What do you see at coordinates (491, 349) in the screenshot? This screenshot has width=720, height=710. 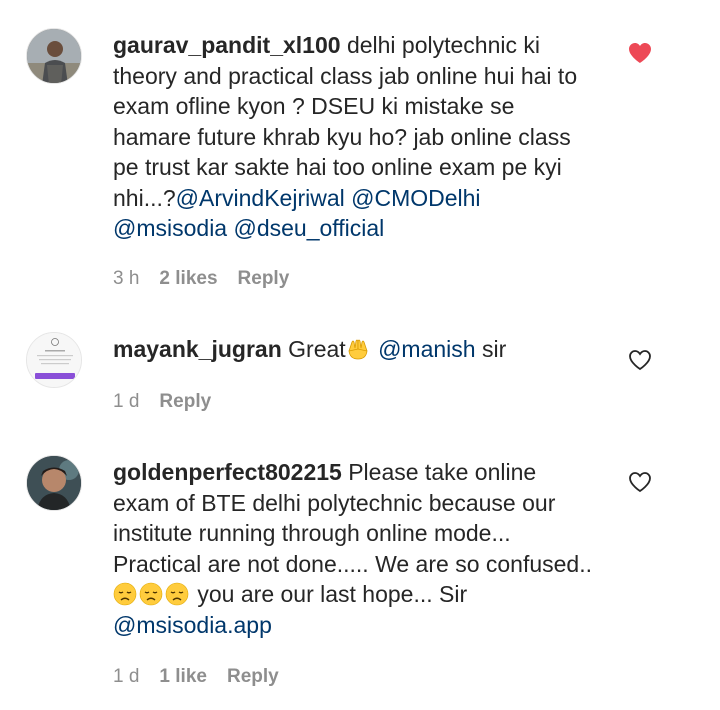 I see `comment-body-end: sir` at bounding box center [491, 349].